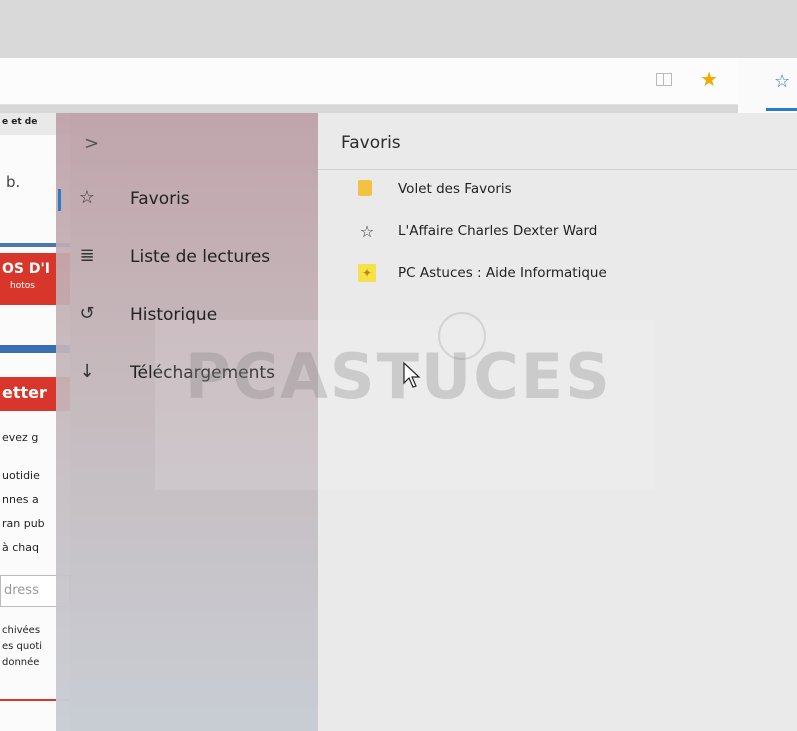 Image resolution: width=797 pixels, height=731 pixels. What do you see at coordinates (87, 371) in the screenshot?
I see `download-icon: ↓` at bounding box center [87, 371].